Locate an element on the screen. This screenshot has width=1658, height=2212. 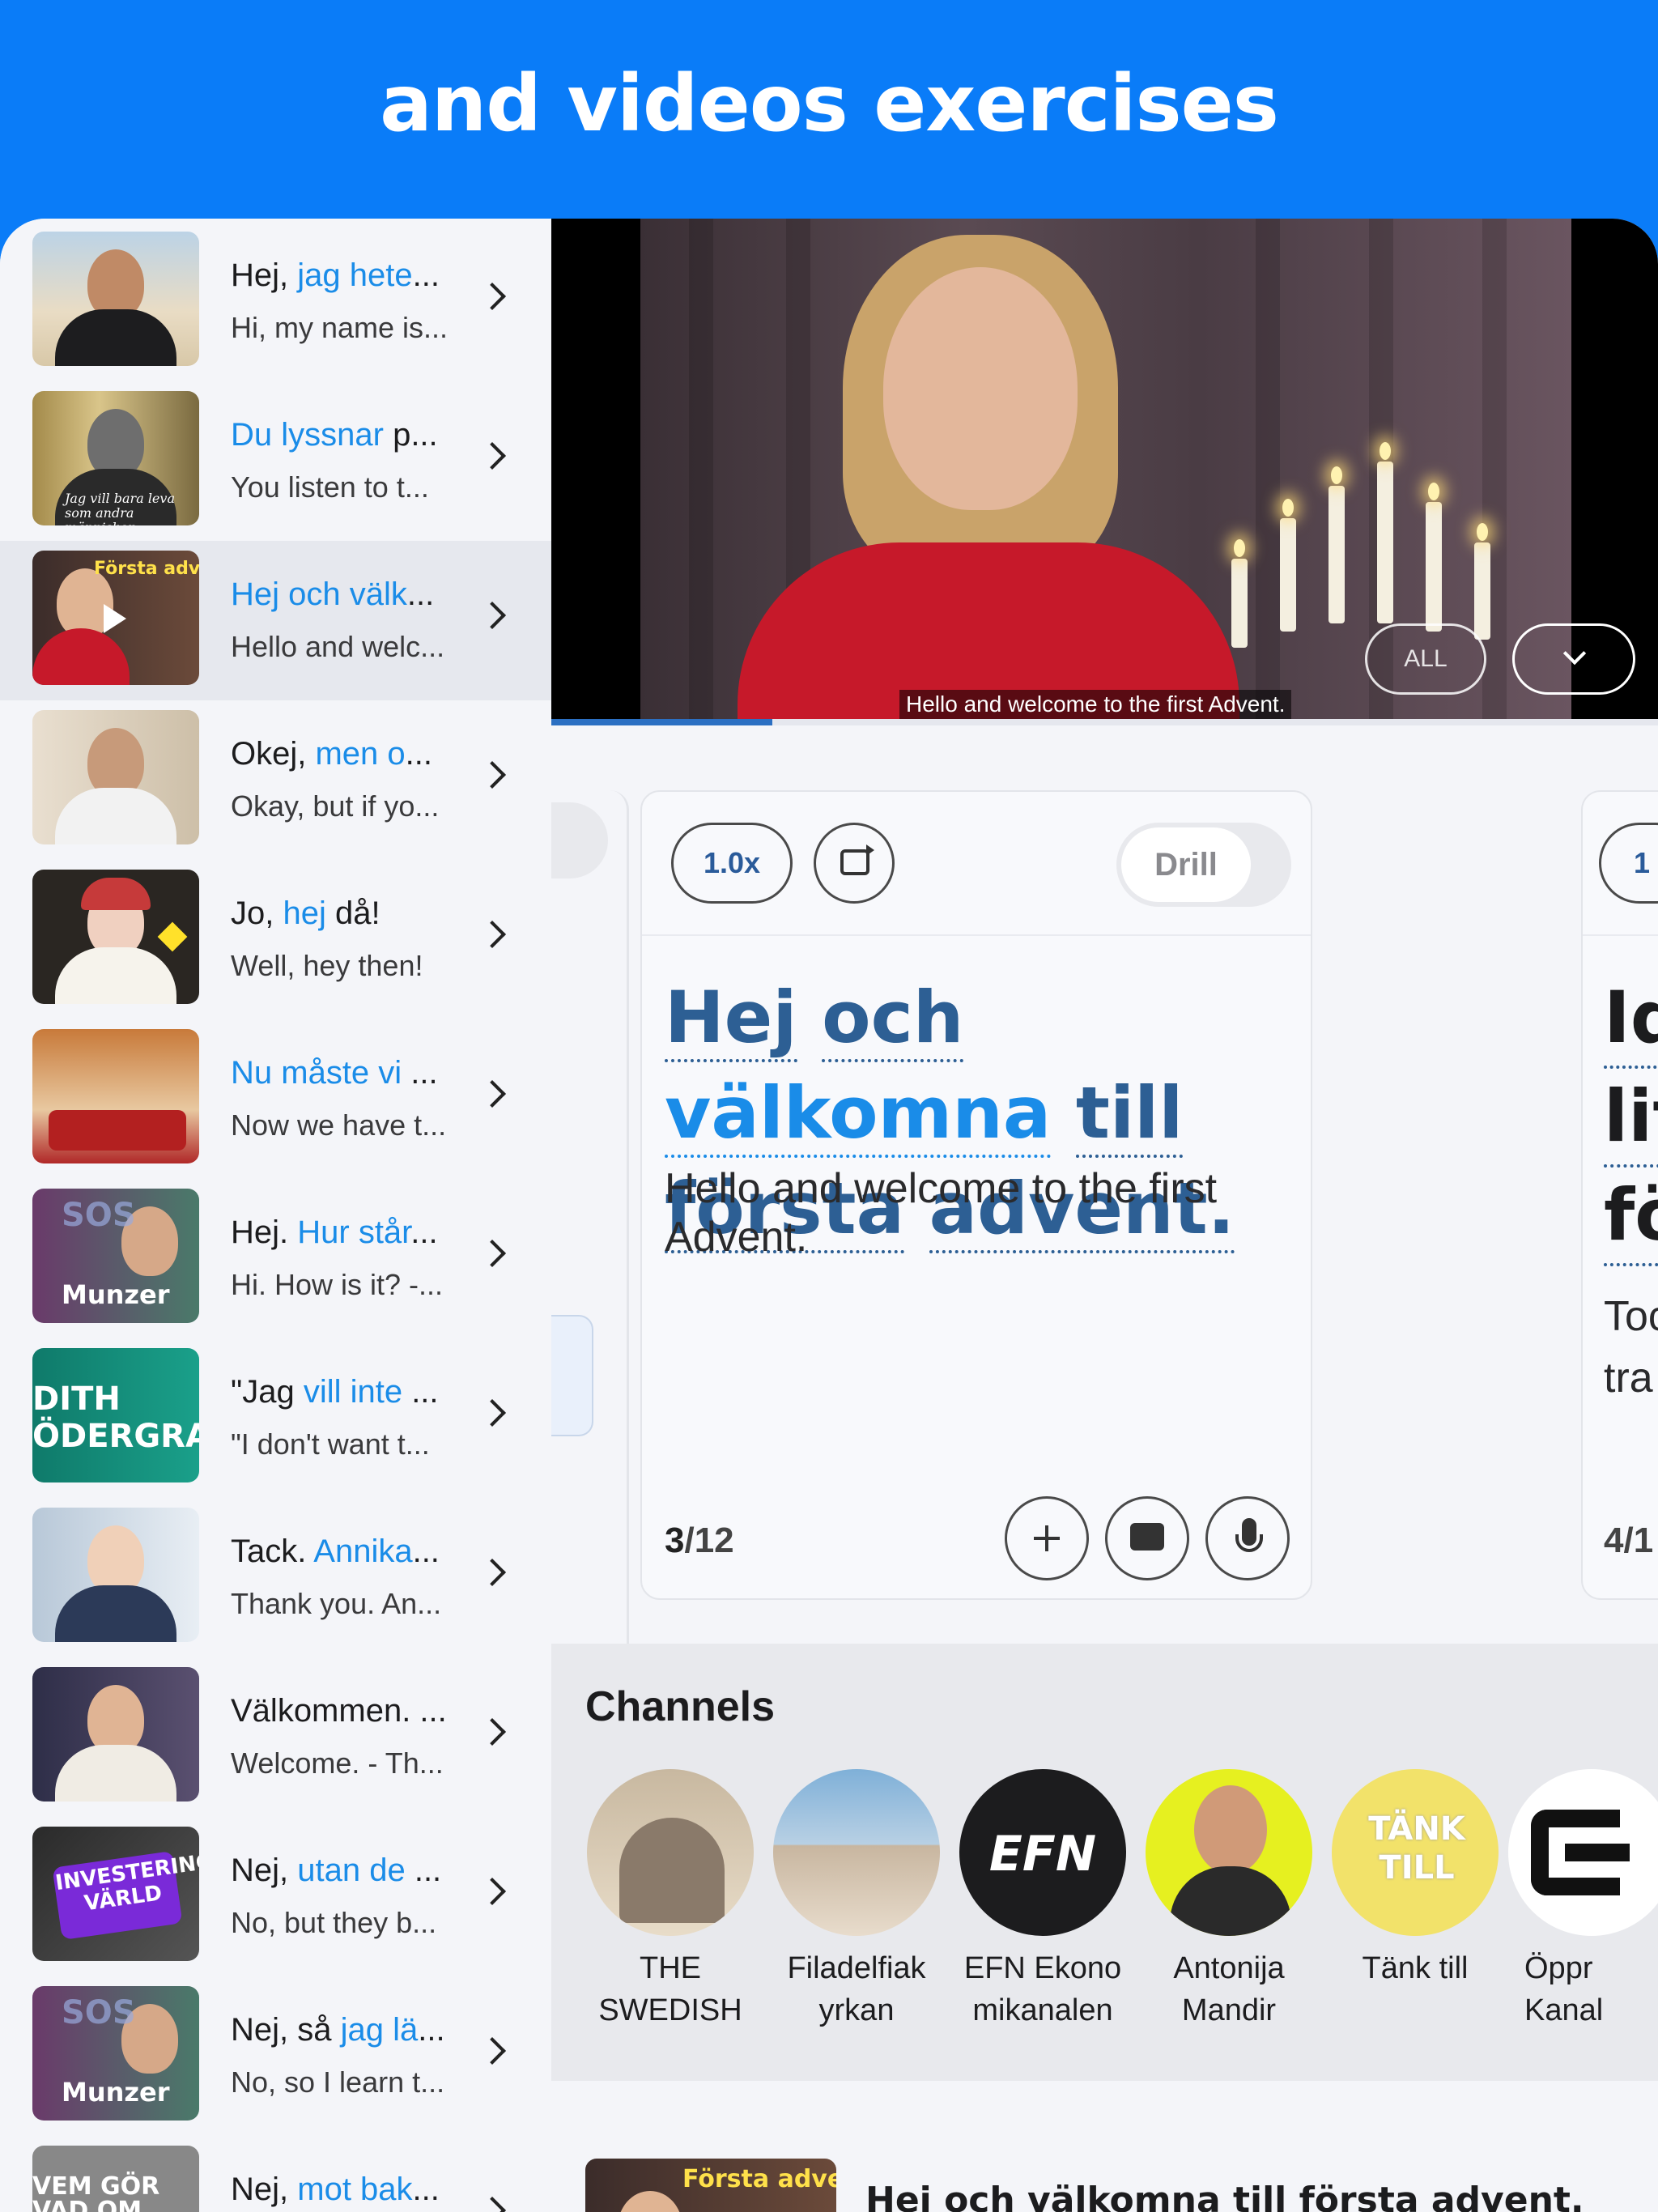
playback-speed-button: 1.0x is located at coordinates (732, 864).